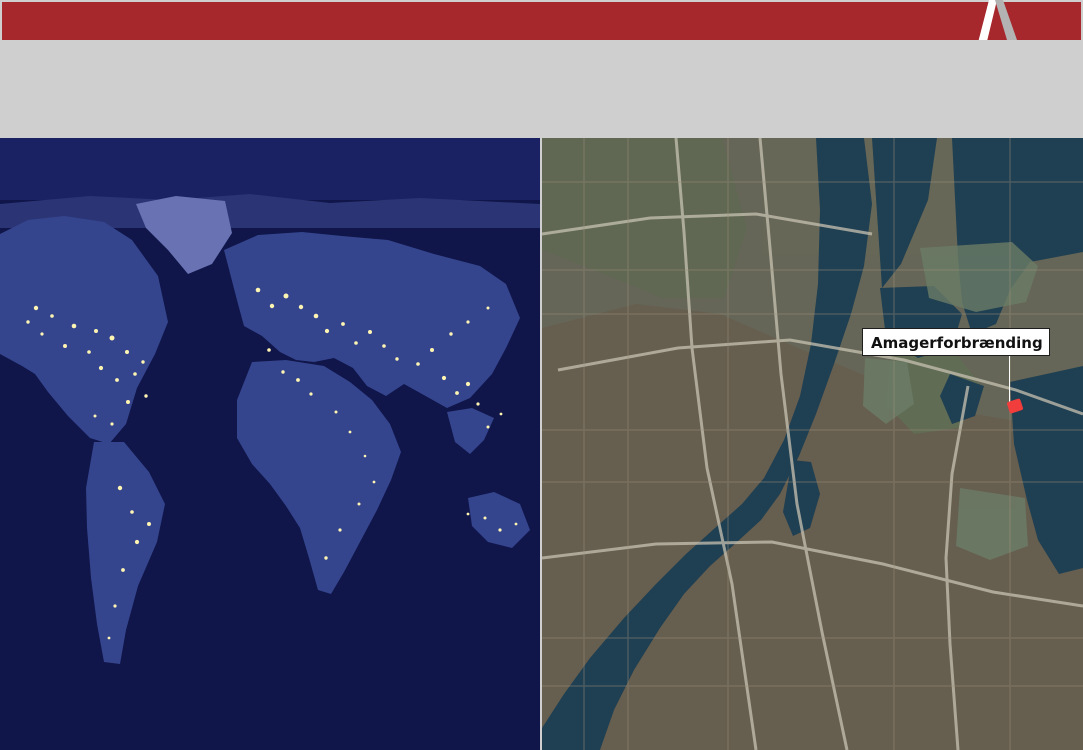  Describe the element at coordinates (541, 21) in the screenshot. I see `top-accent-band` at that location.